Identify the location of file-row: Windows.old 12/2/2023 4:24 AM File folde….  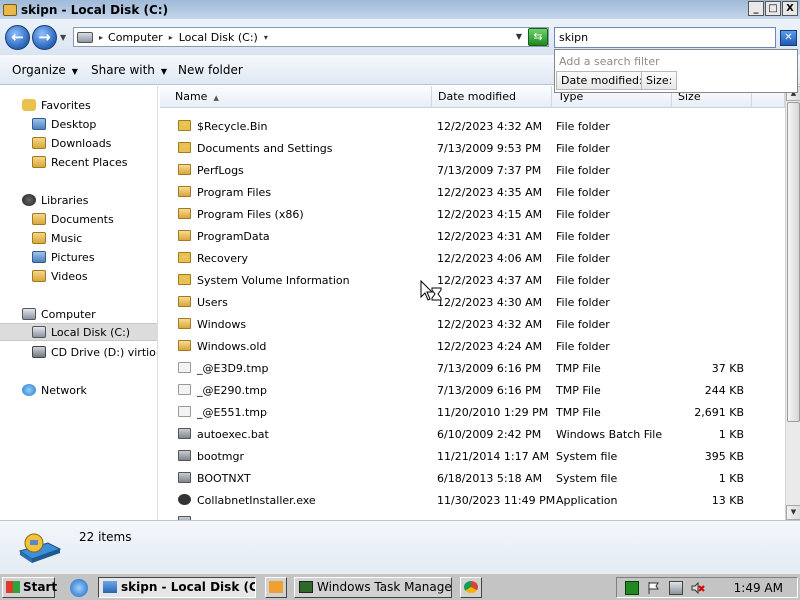
(472, 346).